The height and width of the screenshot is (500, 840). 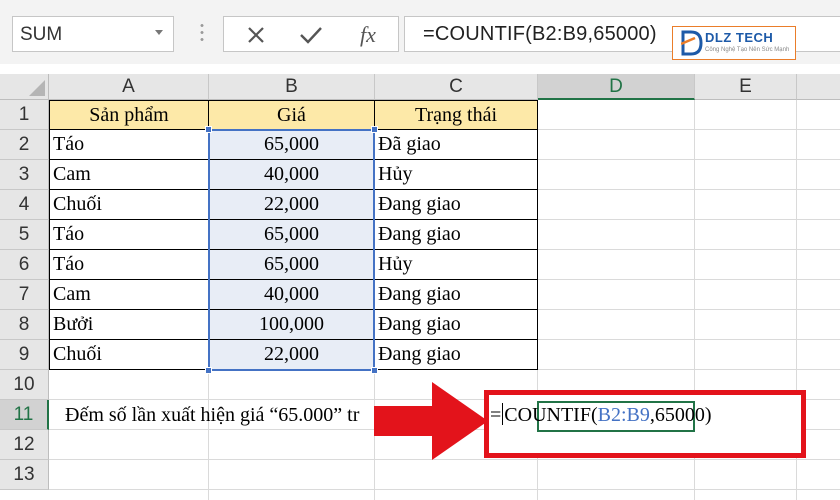 What do you see at coordinates (37, 88) in the screenshot?
I see `select-all-triangle-icon` at bounding box center [37, 88].